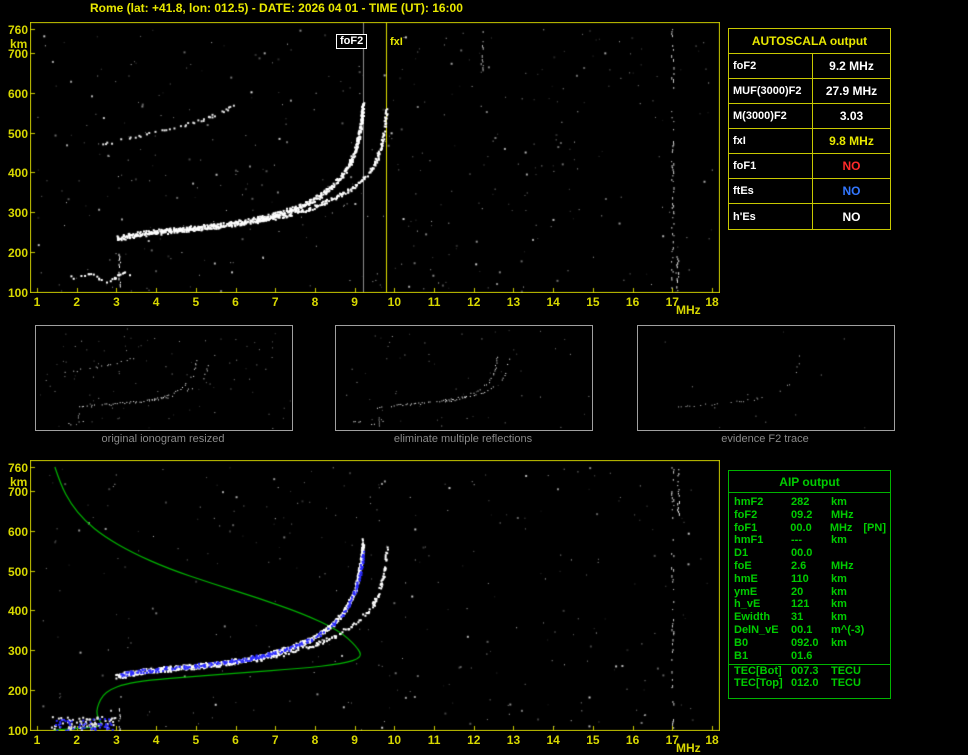  What do you see at coordinates (851, 91) in the screenshot?
I see `parameter-value: 27.9 MHz` at bounding box center [851, 91].